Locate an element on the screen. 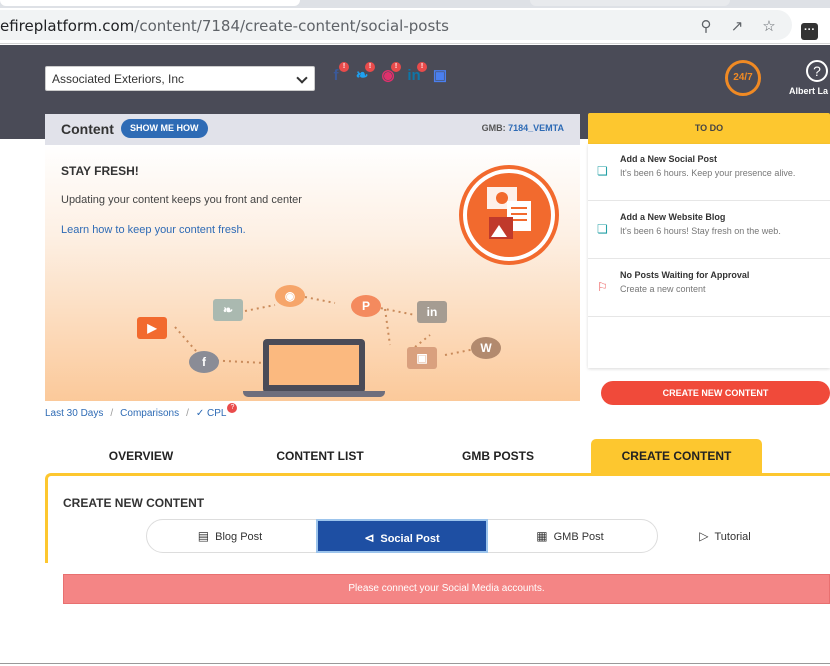  tab-gmb-posts: GMB POSTS is located at coordinates (498, 456).